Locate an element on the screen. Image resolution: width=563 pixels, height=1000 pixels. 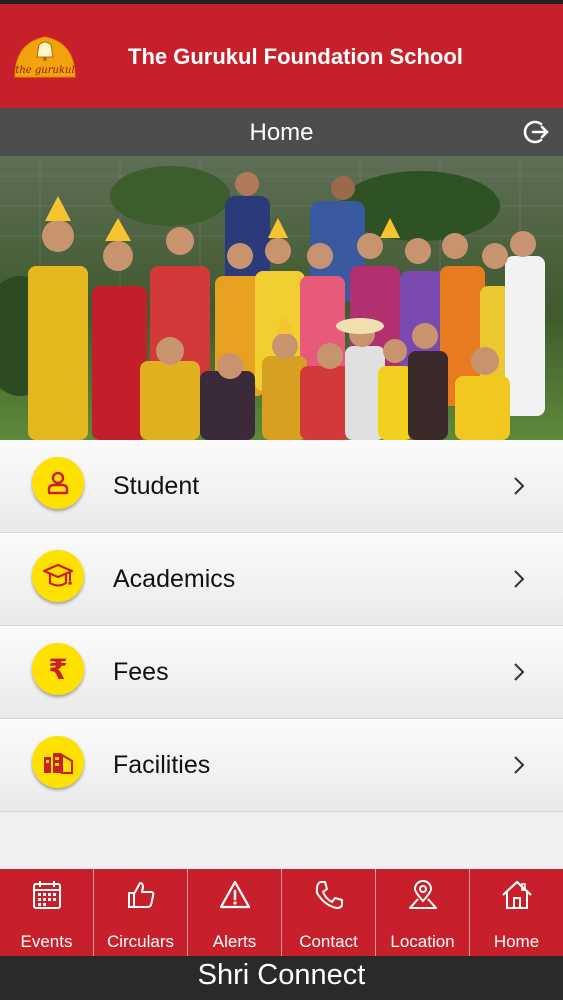
nav-bar: Home is located at coordinates (281, 132).